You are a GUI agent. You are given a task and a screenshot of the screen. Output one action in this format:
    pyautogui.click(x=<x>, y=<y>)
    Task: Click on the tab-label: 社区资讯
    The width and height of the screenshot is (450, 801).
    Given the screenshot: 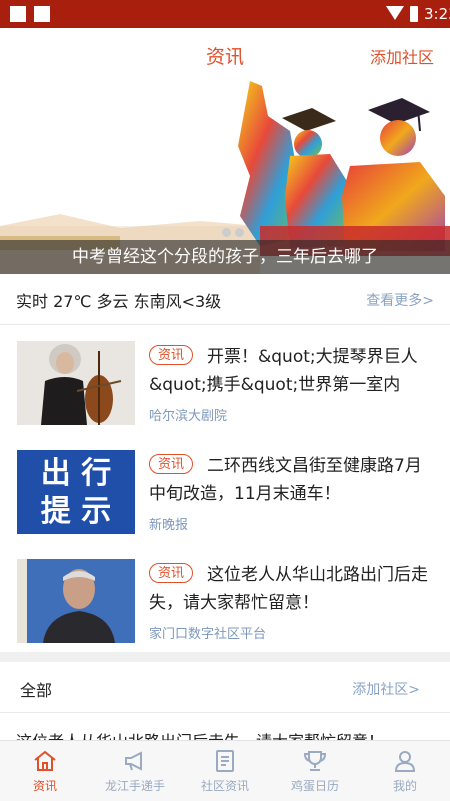 What is the action you would take?
    pyautogui.click(x=224, y=786)
    